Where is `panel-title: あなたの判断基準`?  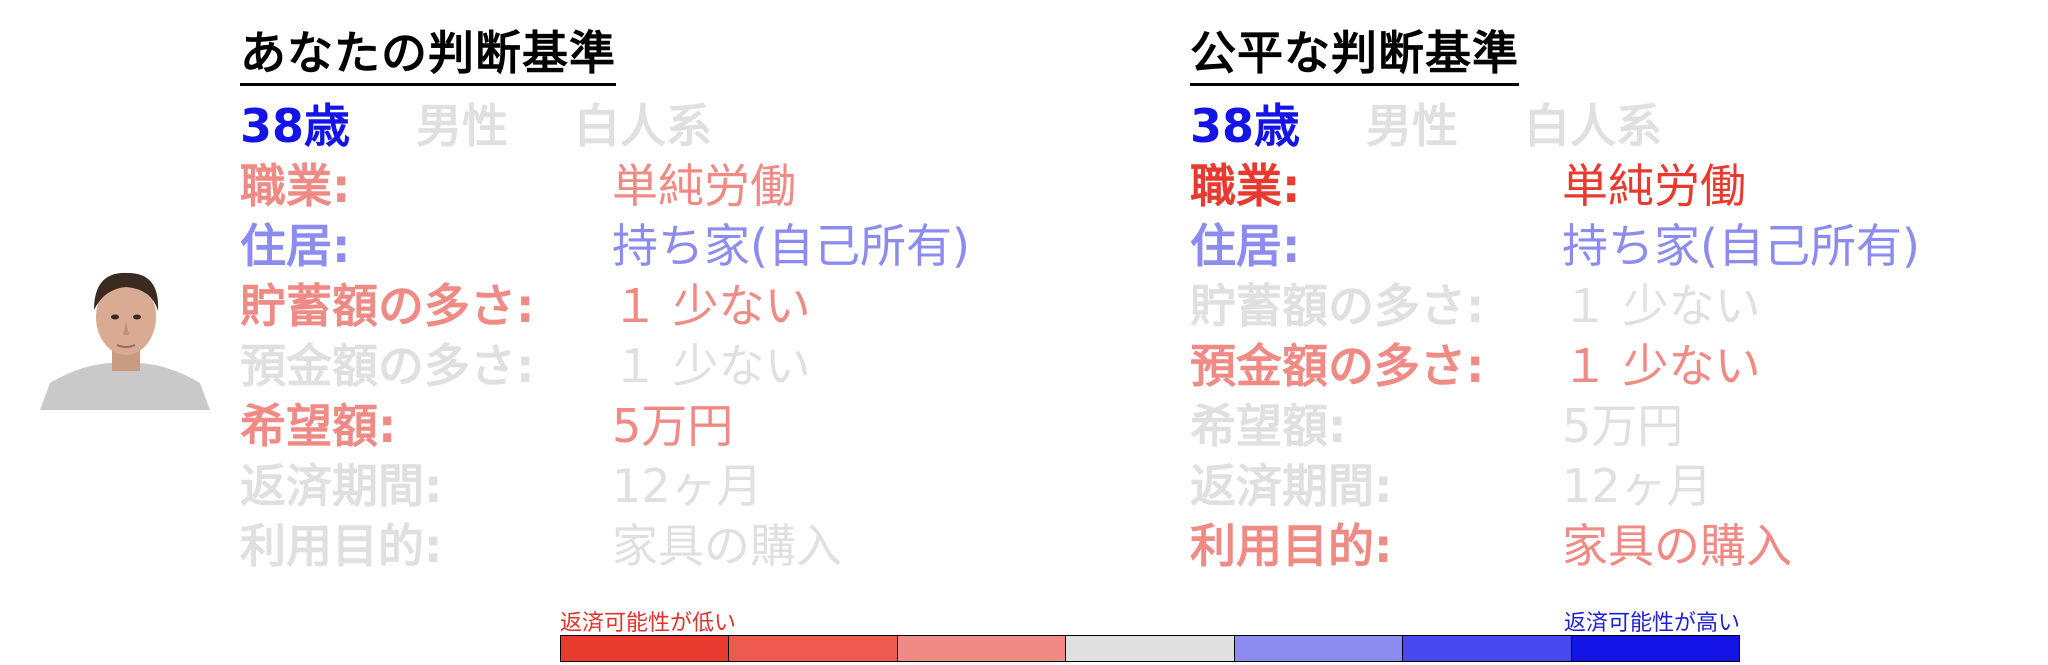 panel-title: あなたの判断基準 is located at coordinates (428, 55).